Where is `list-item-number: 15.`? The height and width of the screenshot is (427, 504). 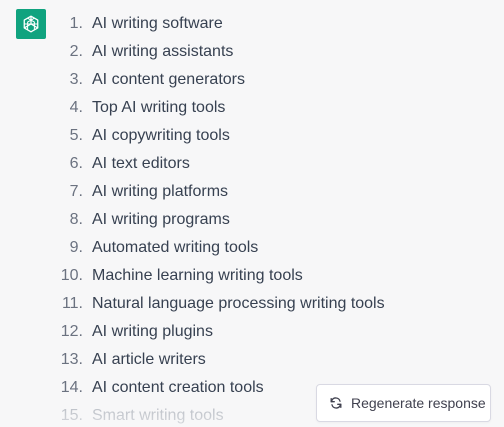 list-item-number: 15. is located at coordinates (71, 415).